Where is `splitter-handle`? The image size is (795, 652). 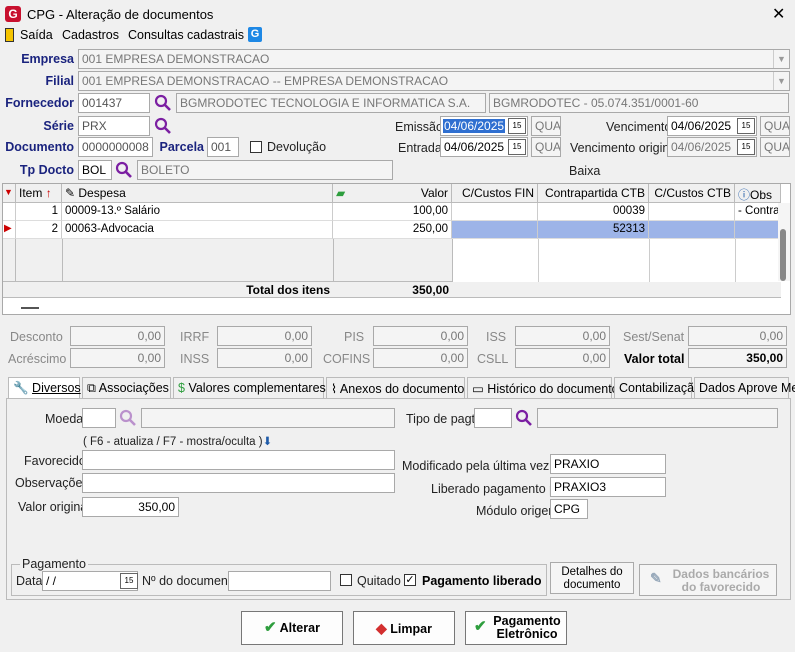
splitter-handle is located at coordinates (30, 308).